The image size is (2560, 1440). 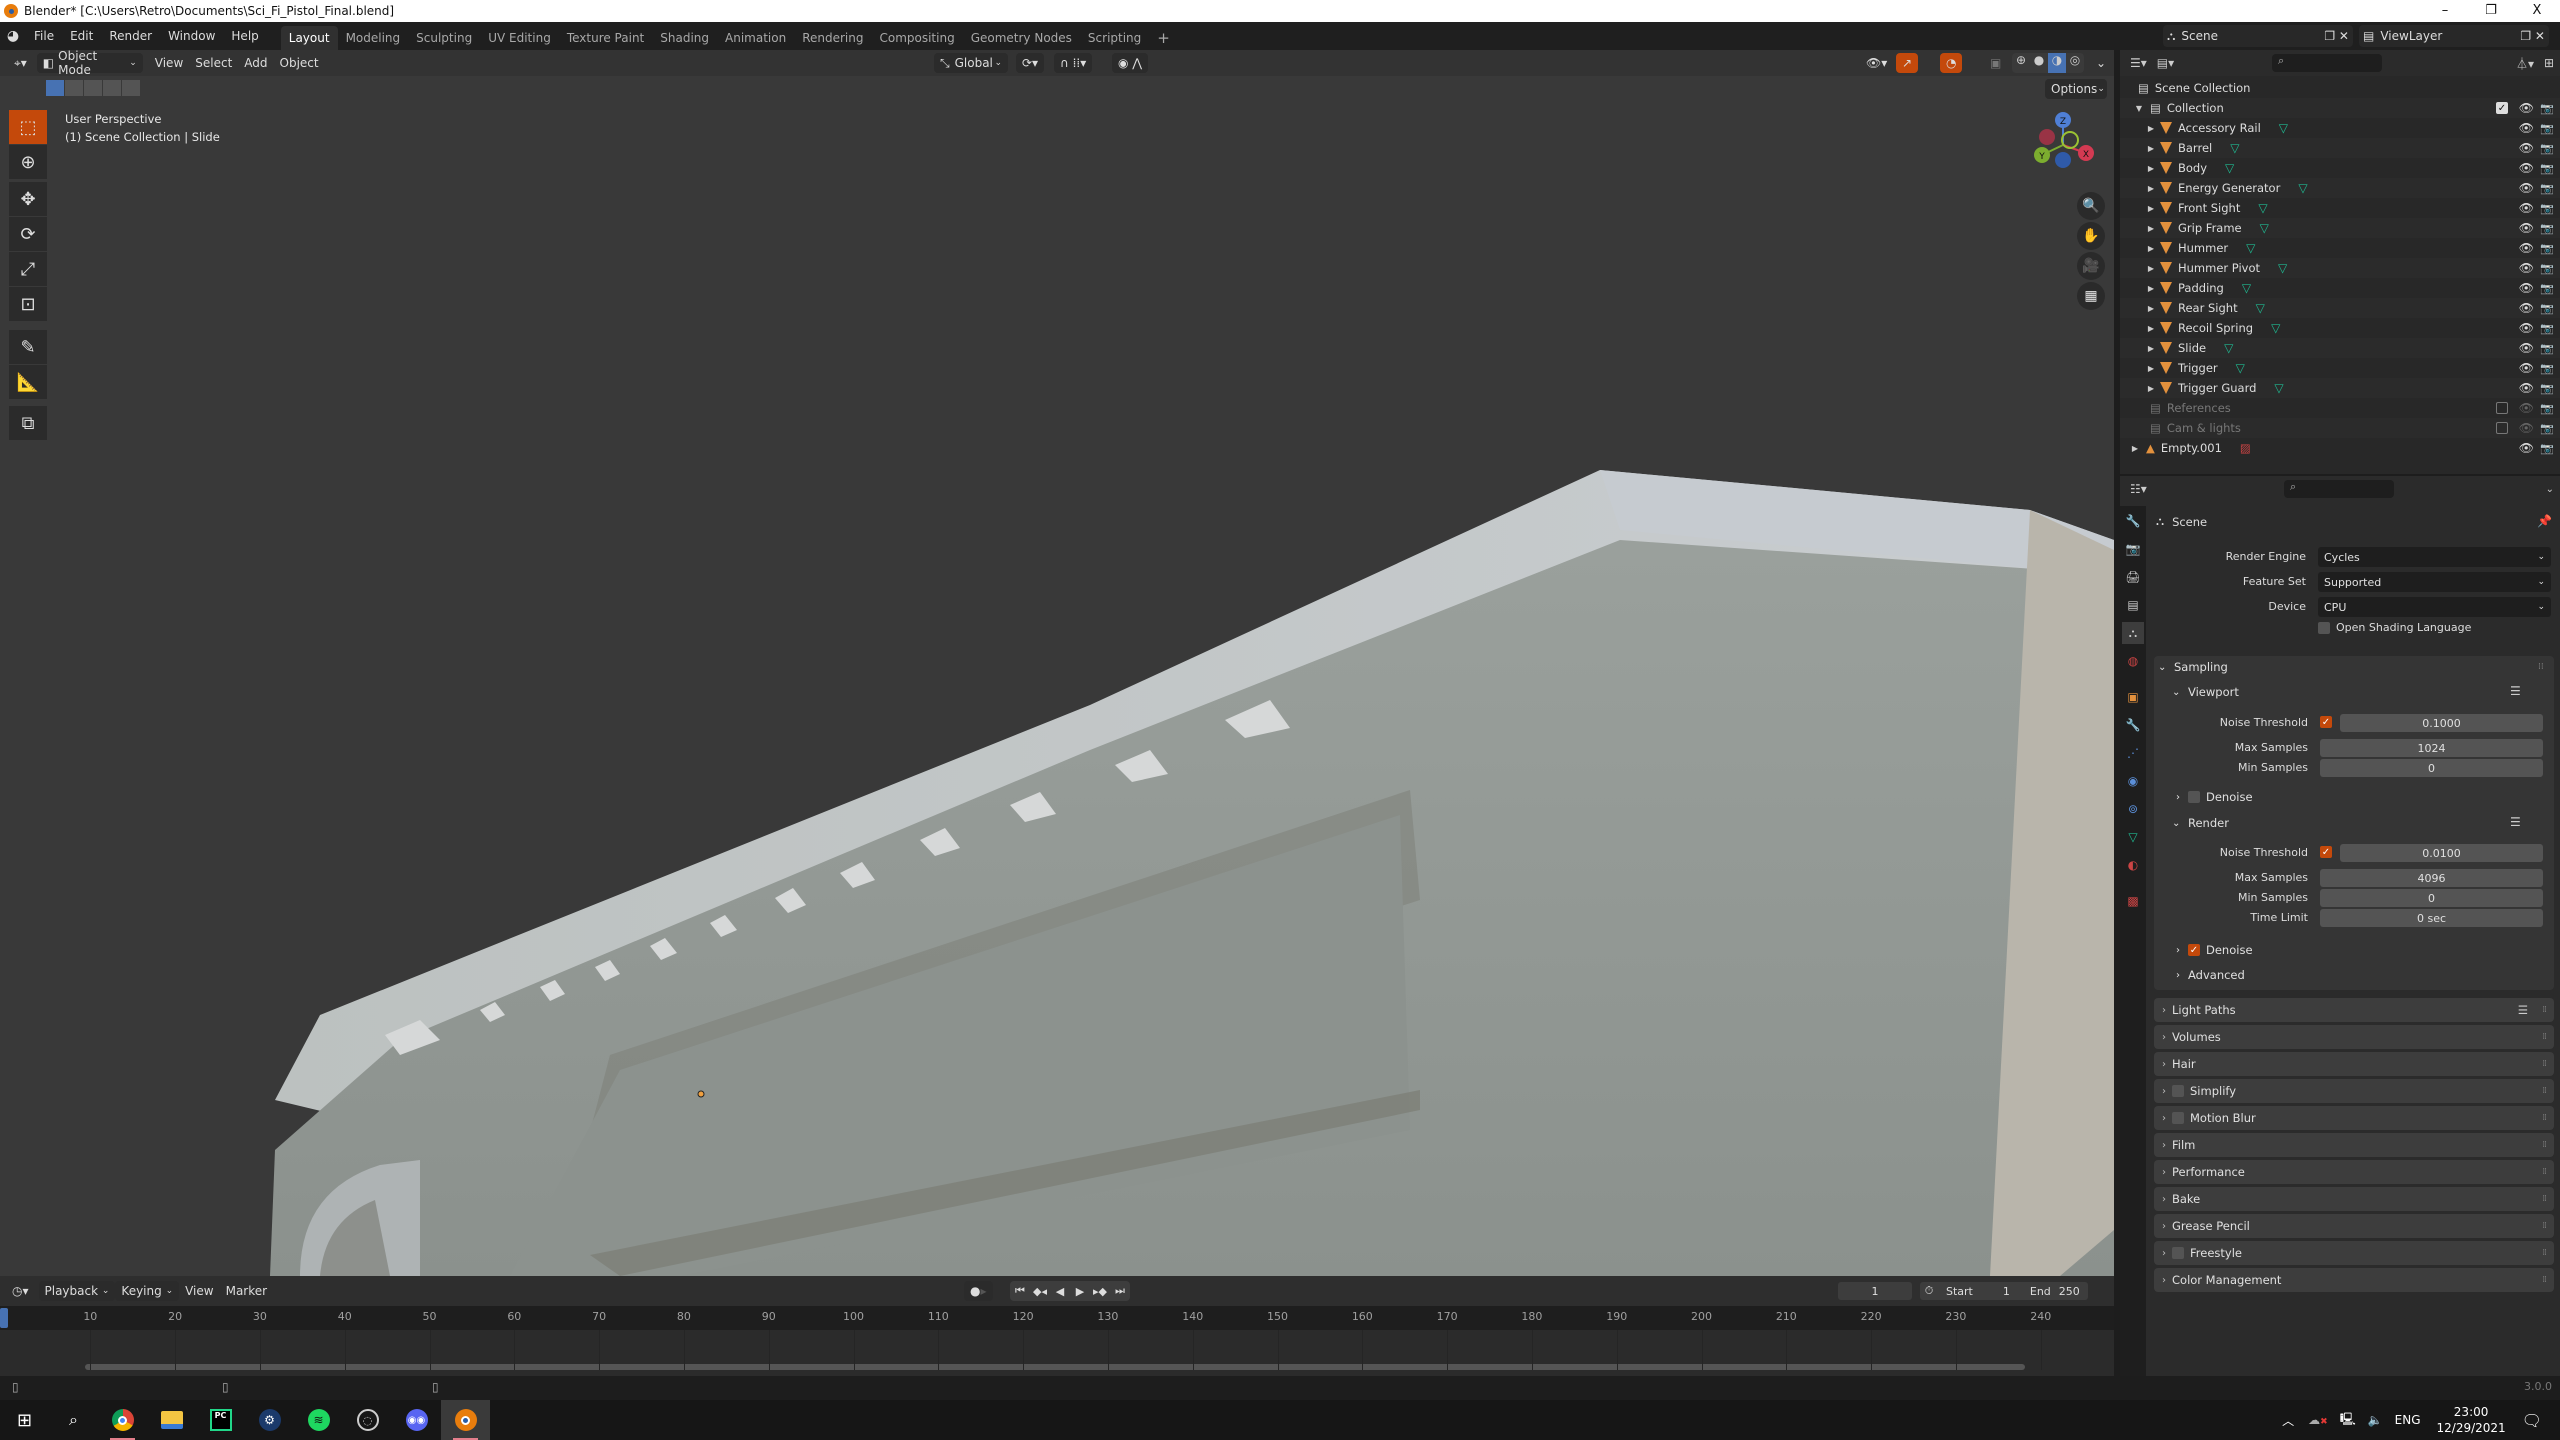 What do you see at coordinates (1907, 63) in the screenshot?
I see `gizmo-toggle: ↗` at bounding box center [1907, 63].